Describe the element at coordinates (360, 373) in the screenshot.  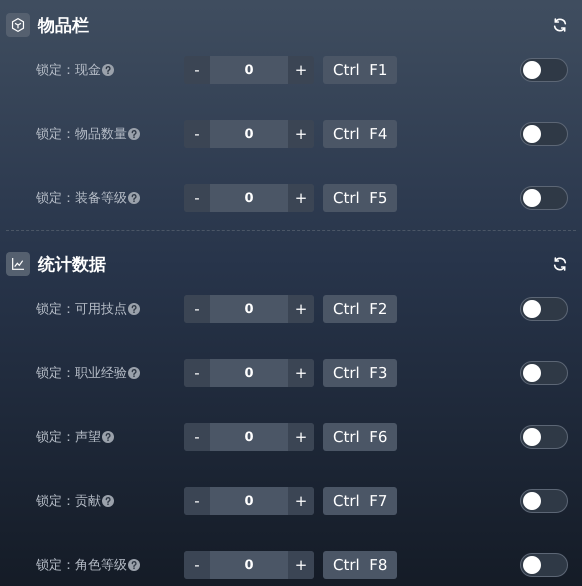
I see `hotkey-button: Ctrl F3` at that location.